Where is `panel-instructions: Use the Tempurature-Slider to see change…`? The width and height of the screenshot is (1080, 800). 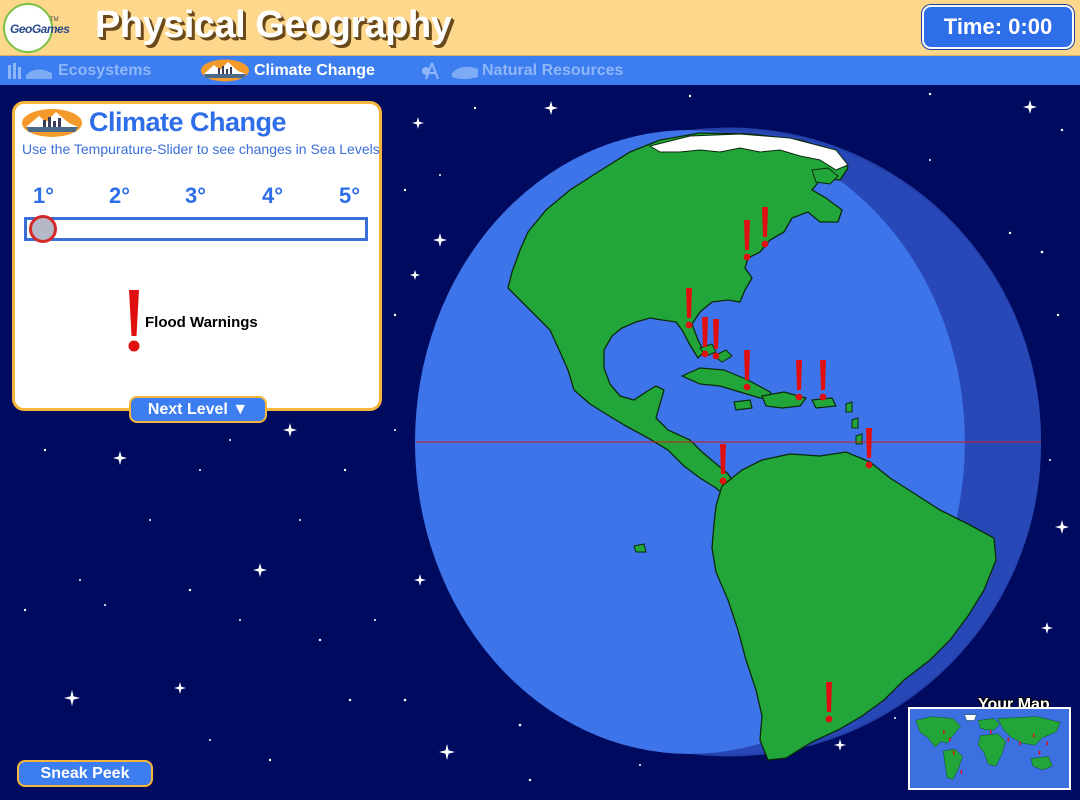 panel-instructions: Use the Tempurature-Slider to see change… is located at coordinates (201, 149).